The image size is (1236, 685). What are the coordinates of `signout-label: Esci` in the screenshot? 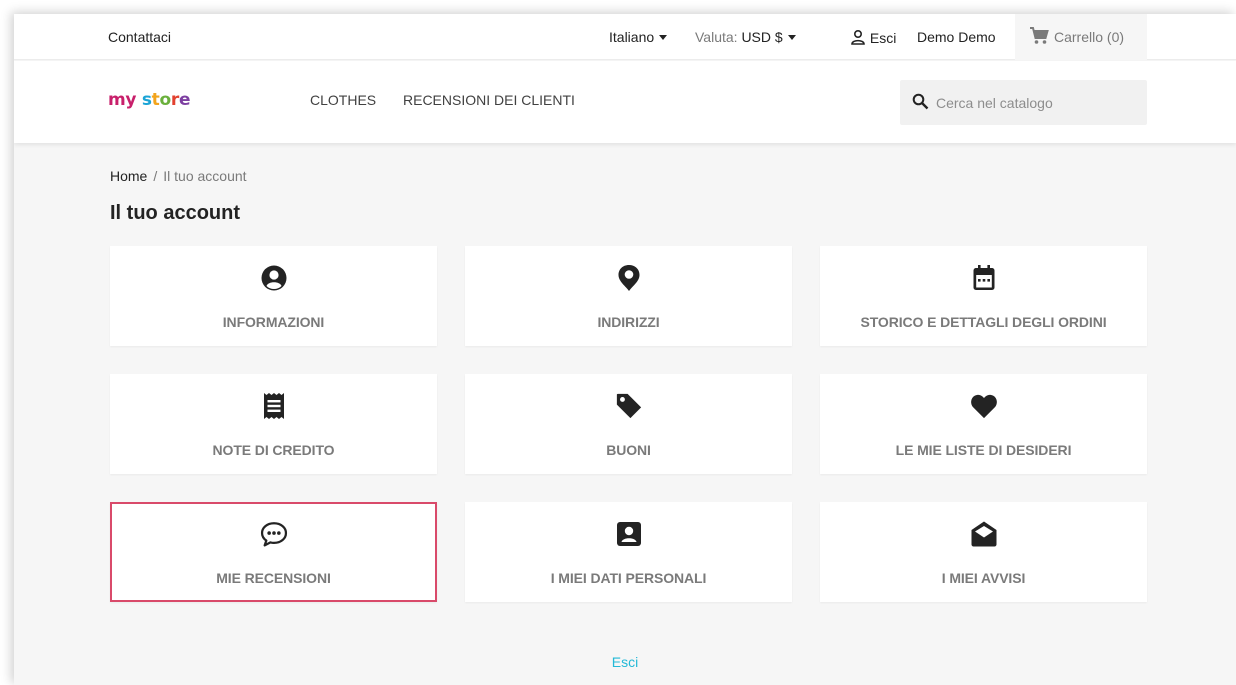 It's located at (883, 38).